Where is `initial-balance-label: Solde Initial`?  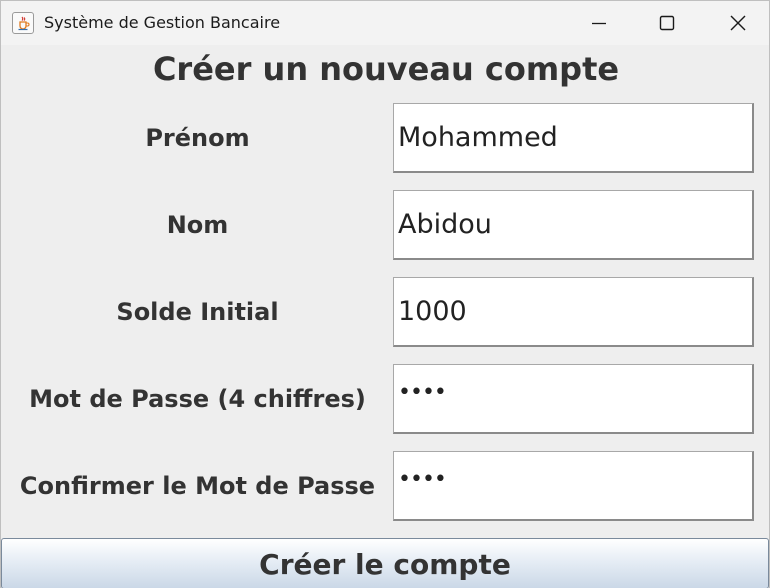
initial-balance-label: Solde Initial is located at coordinates (197, 312).